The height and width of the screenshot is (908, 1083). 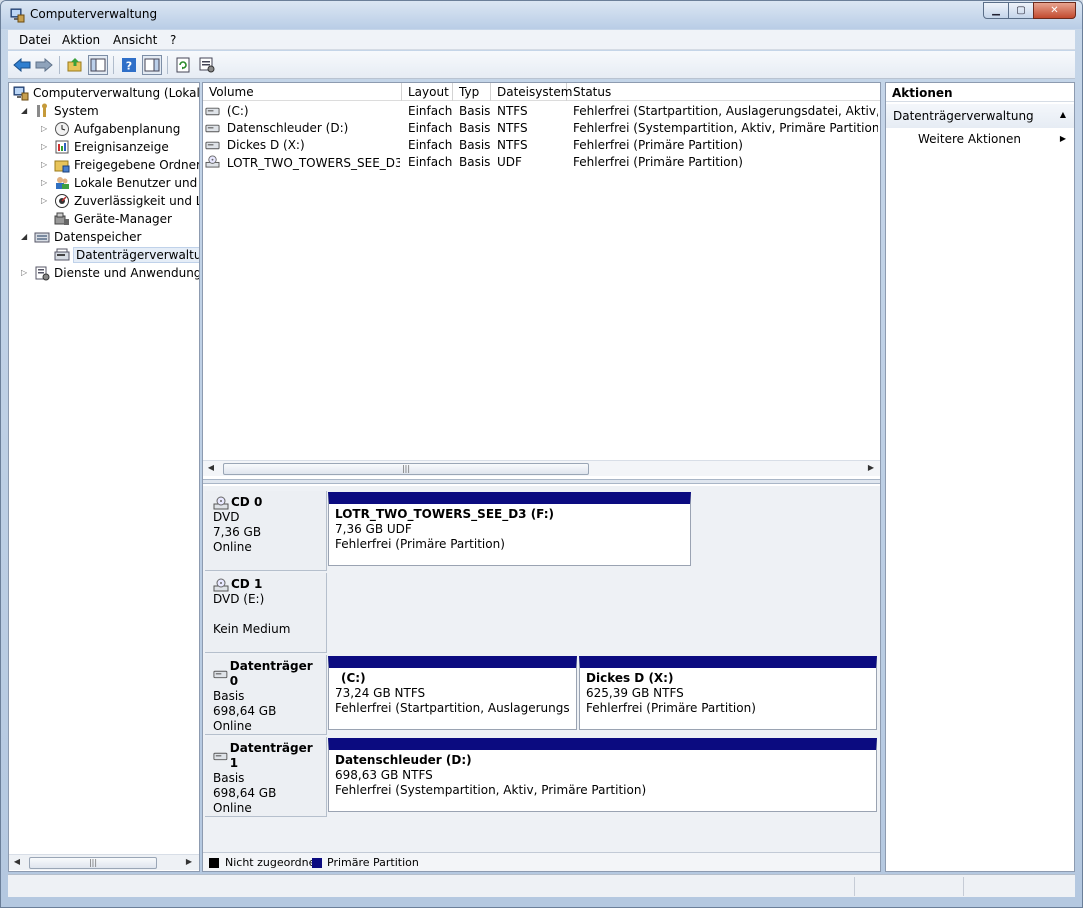 I want to click on partition-name: Dickes D (X:), so click(x=630, y=678).